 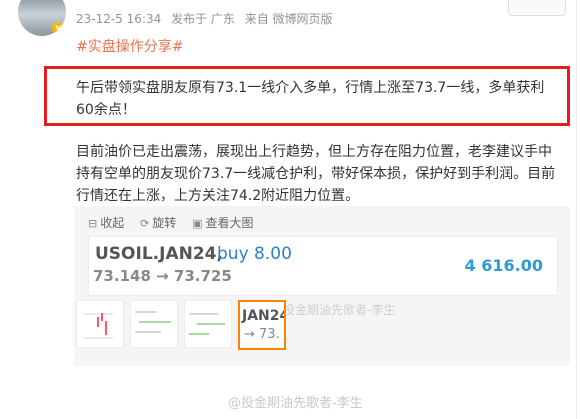 What do you see at coordinates (537, 8) in the screenshot?
I see `follow-button` at bounding box center [537, 8].